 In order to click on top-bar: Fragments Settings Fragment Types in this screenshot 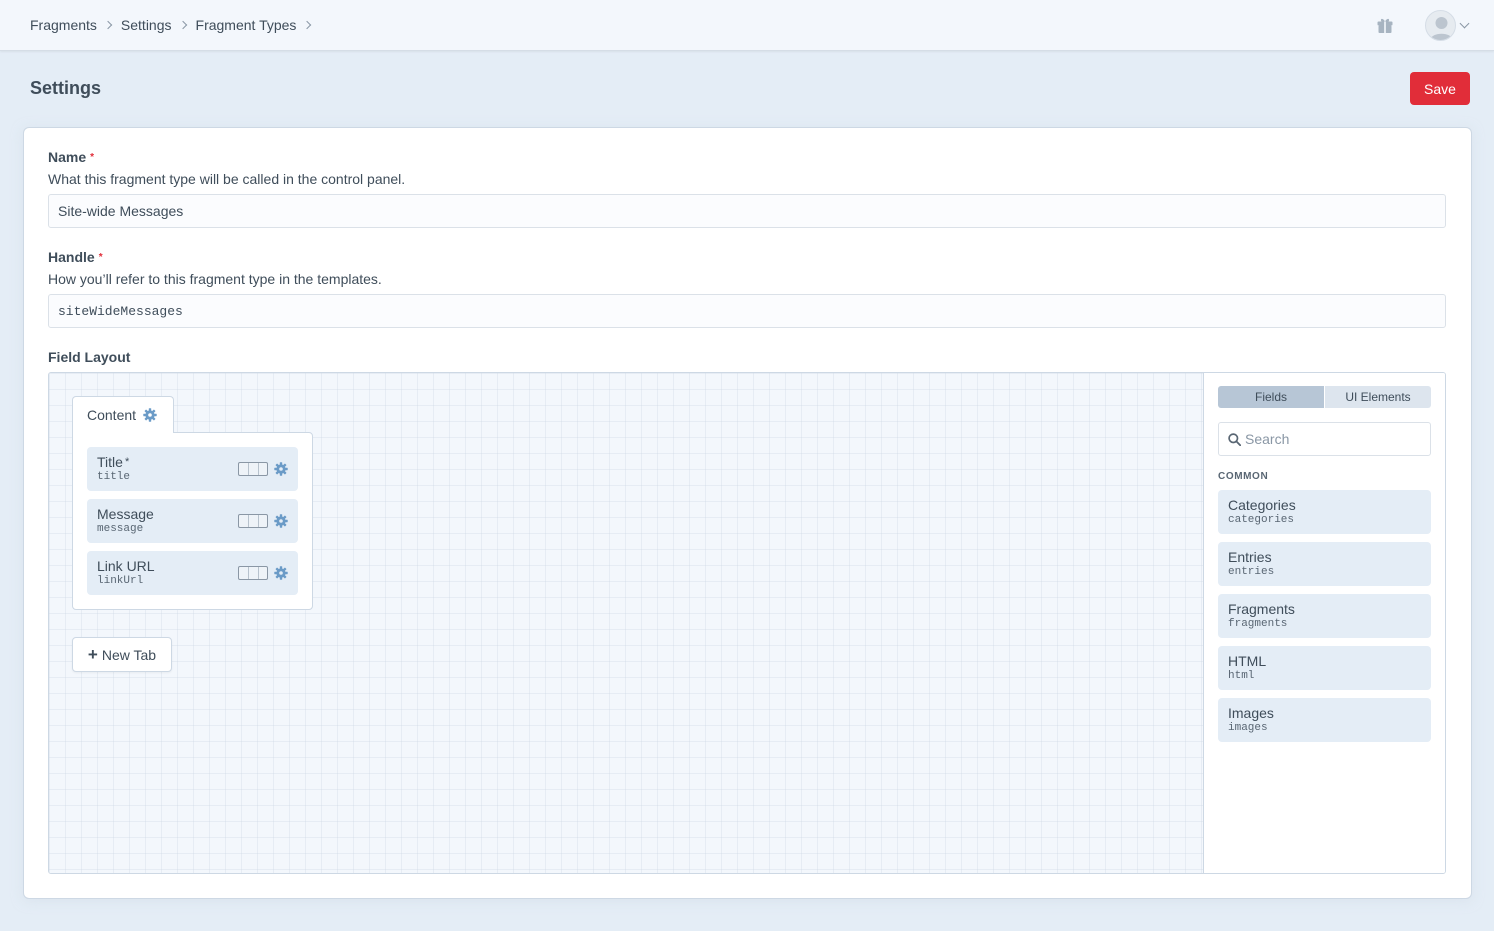, I will do `click(747, 25)`.